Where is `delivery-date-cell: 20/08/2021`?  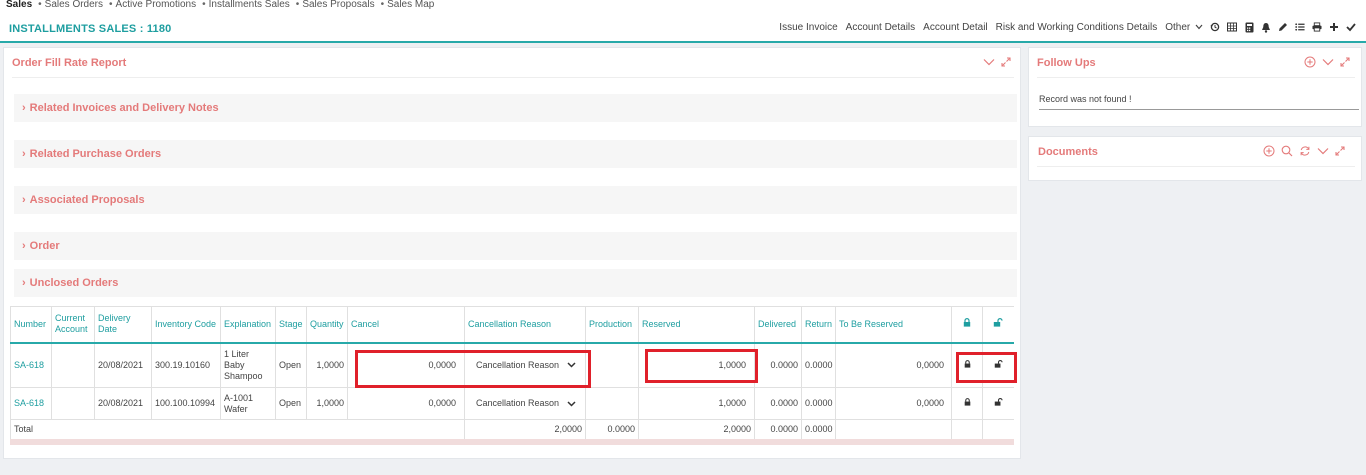
delivery-date-cell: 20/08/2021 is located at coordinates (123, 365).